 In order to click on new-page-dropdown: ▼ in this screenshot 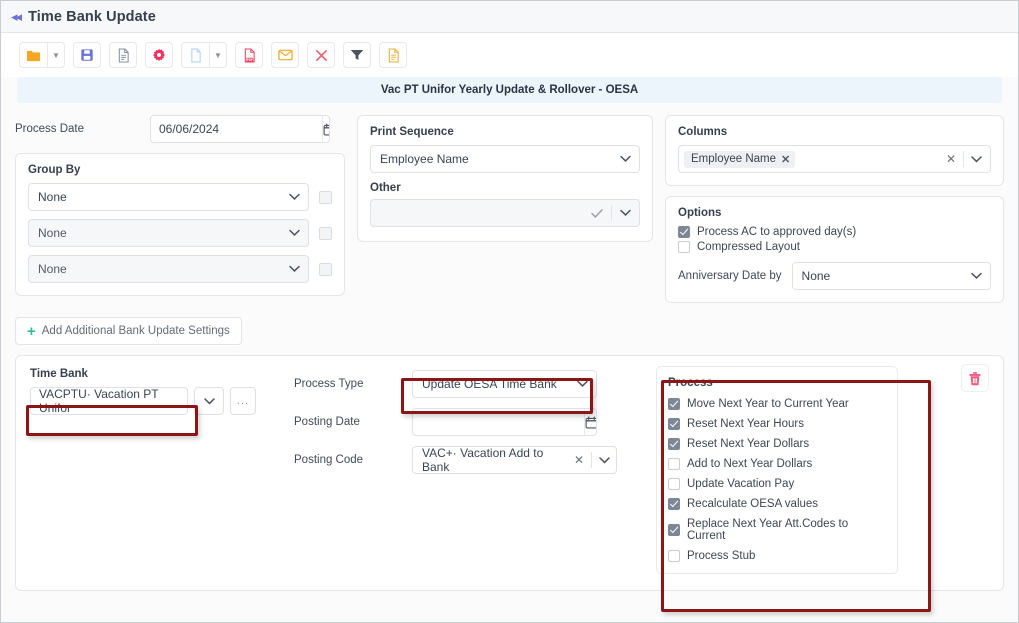, I will do `click(218, 55)`.